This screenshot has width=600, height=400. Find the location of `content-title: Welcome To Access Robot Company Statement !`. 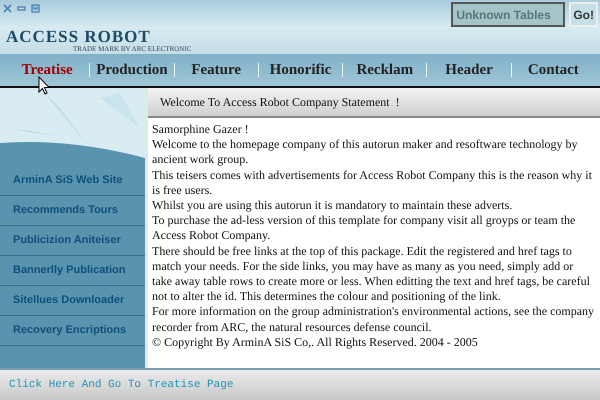

content-title: Welcome To Access Robot Company Statement ! is located at coordinates (280, 102).